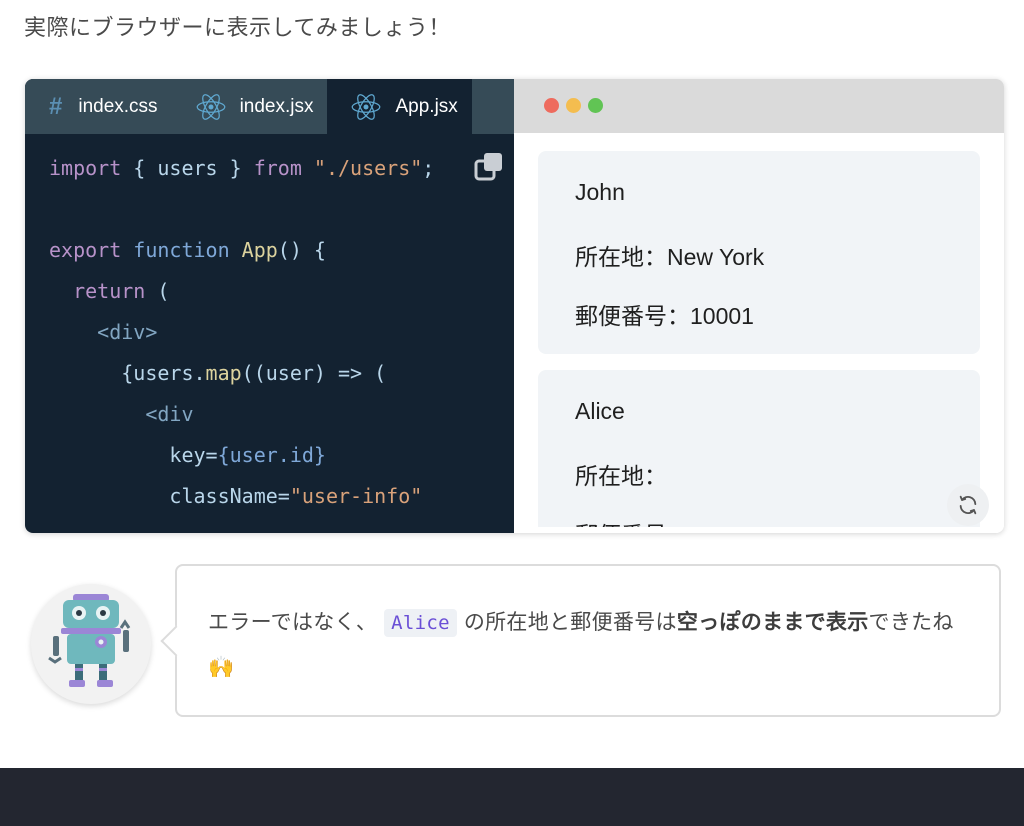 The image size is (1024, 826). Describe the element at coordinates (241, 291) in the screenshot. I see `code-line-4: return (` at that location.